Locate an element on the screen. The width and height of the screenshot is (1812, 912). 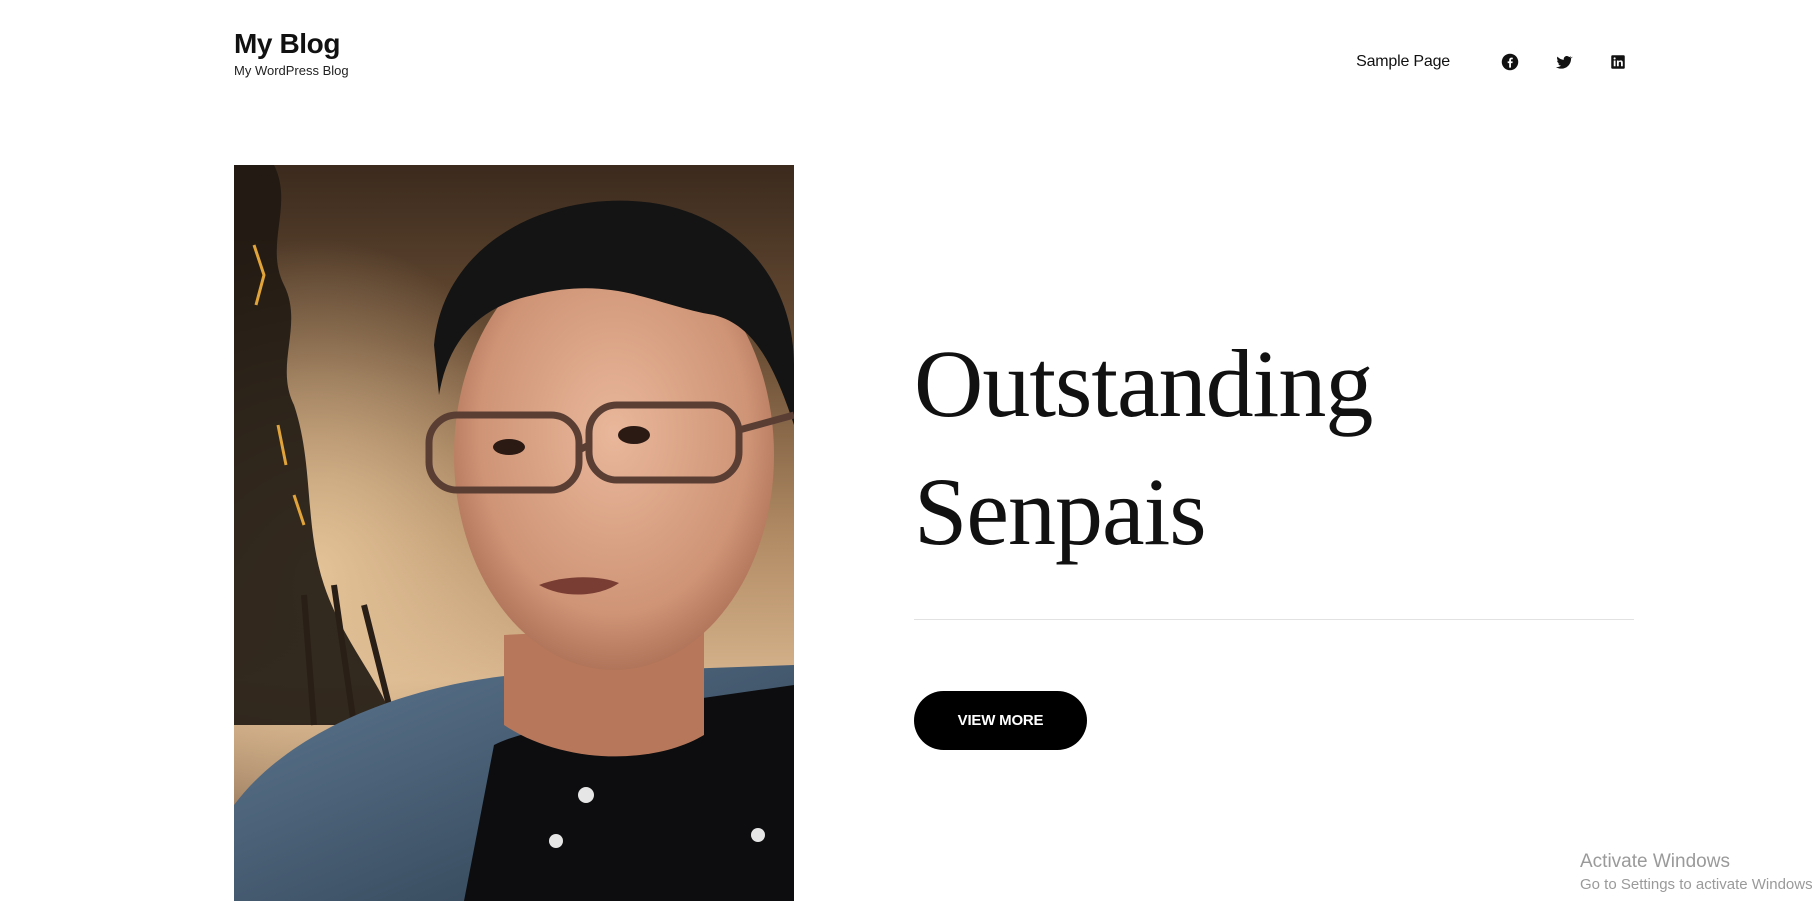
linkedin-icon is located at coordinates (1618, 62).